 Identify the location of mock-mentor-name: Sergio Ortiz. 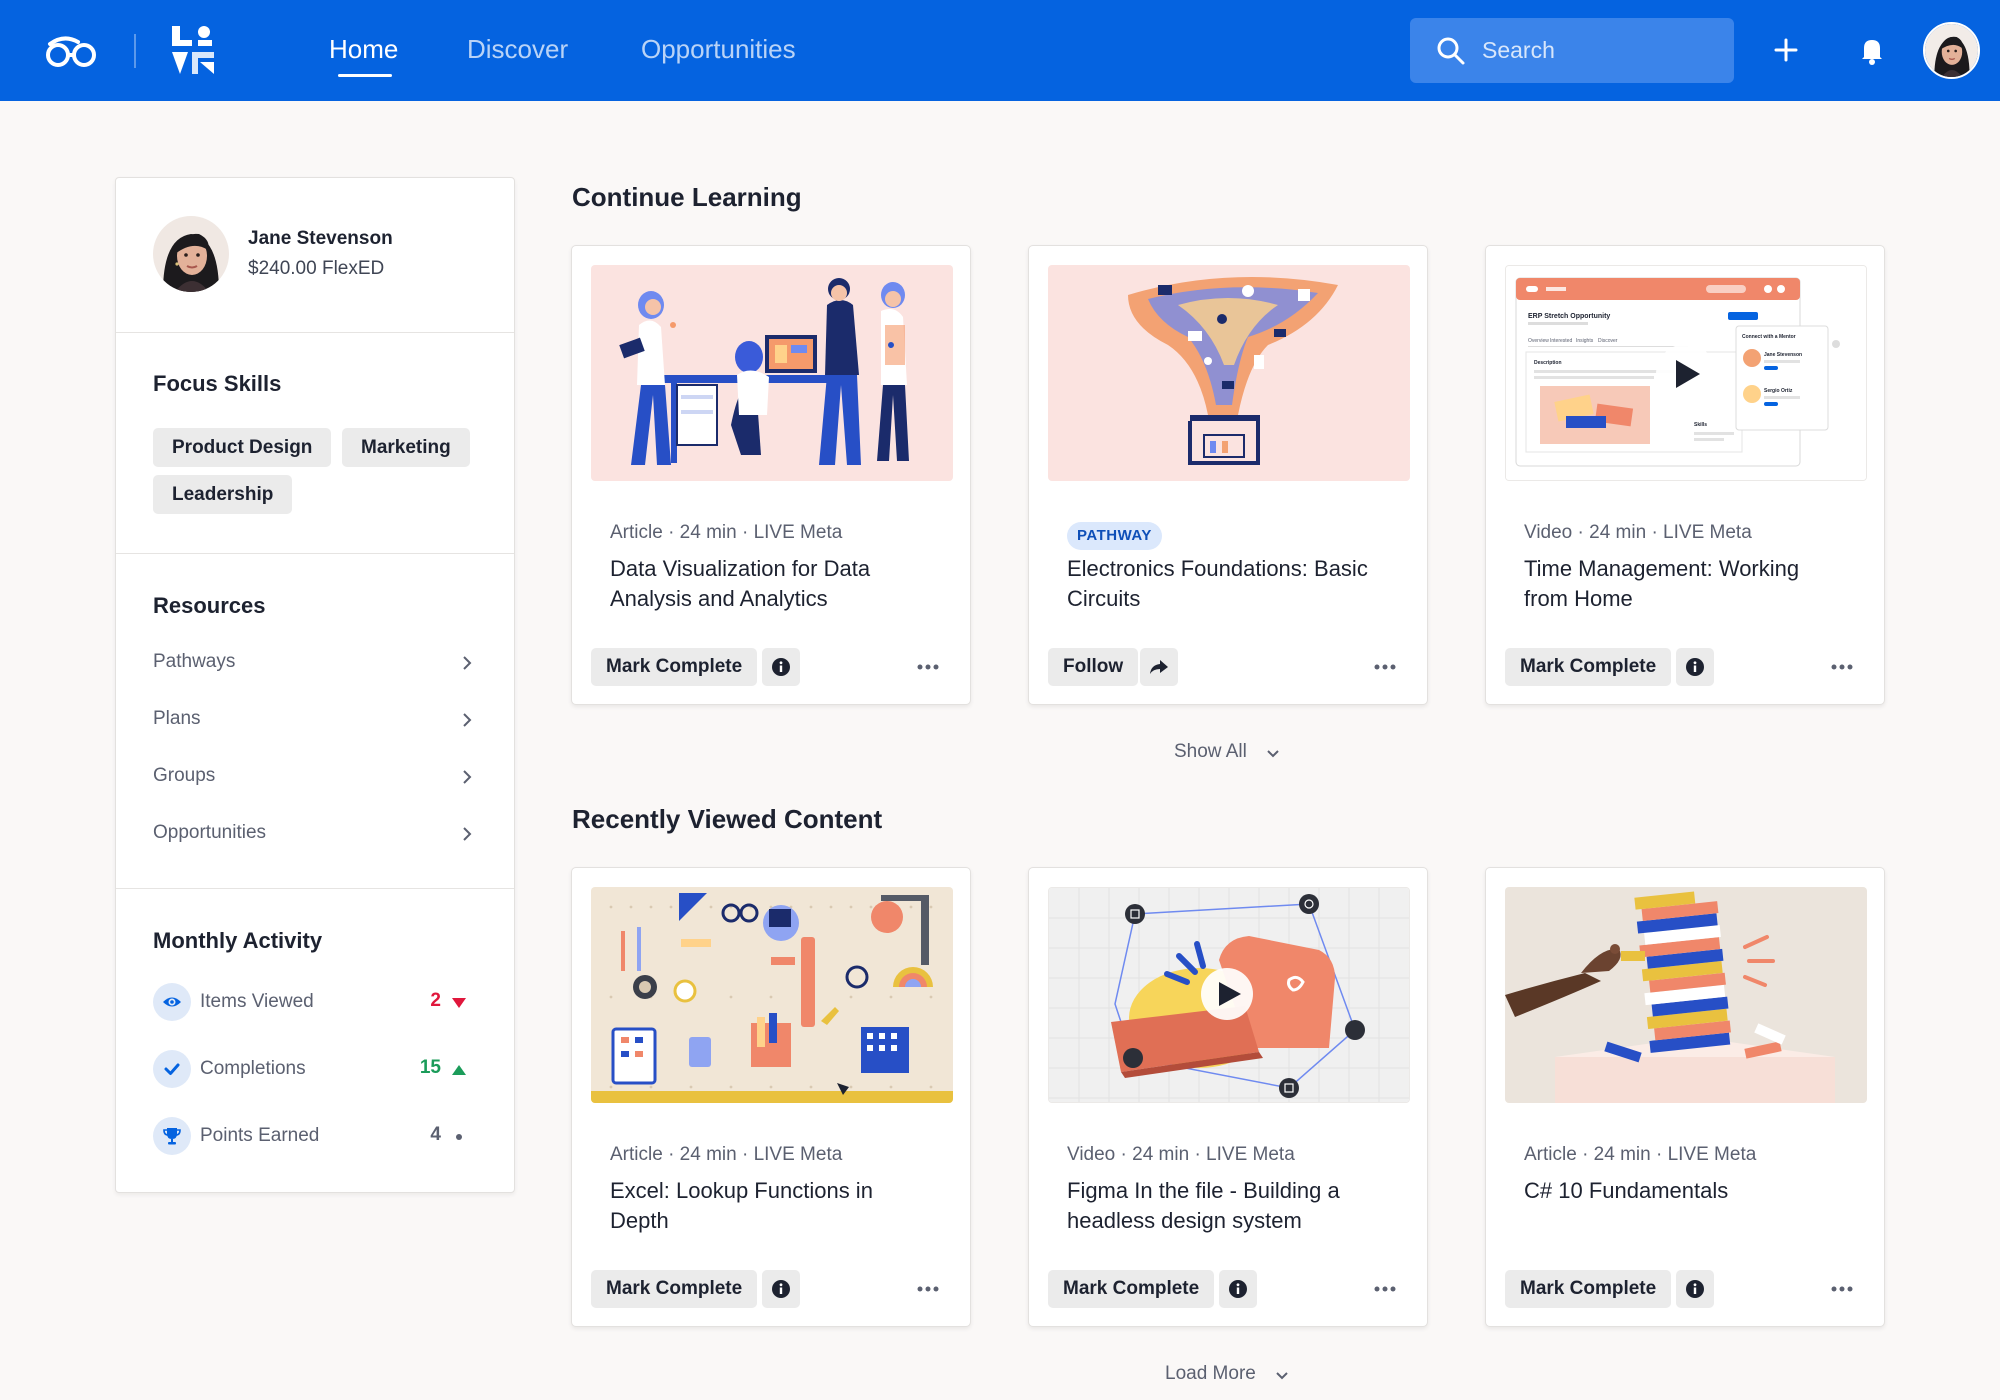
(1778, 391).